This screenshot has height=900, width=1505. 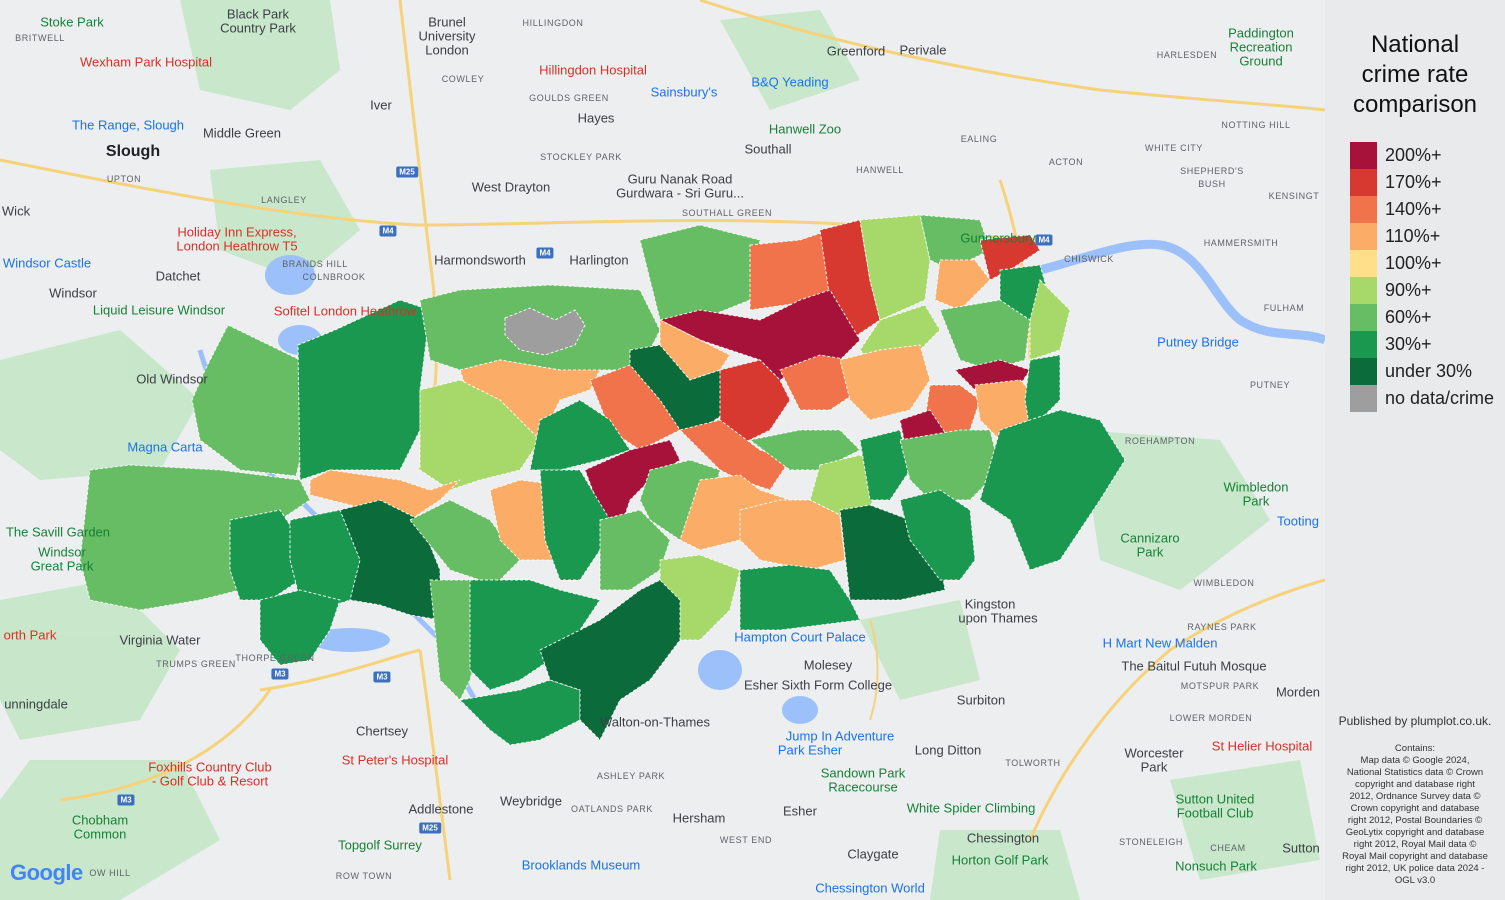 What do you see at coordinates (596, 118) in the screenshot?
I see `place-label: Hayes` at bounding box center [596, 118].